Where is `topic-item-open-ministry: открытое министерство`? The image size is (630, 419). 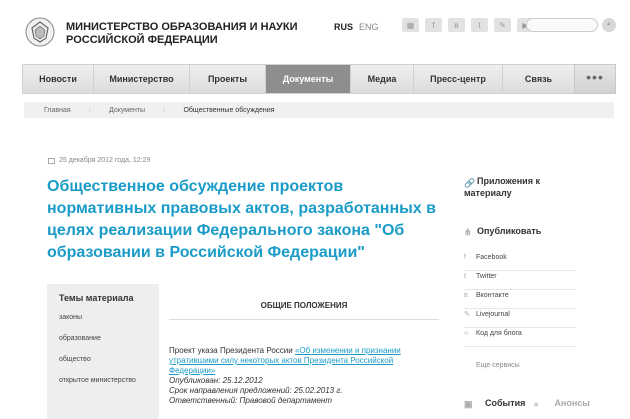 topic-item-open-ministry: открытое министерство is located at coordinates (109, 380).